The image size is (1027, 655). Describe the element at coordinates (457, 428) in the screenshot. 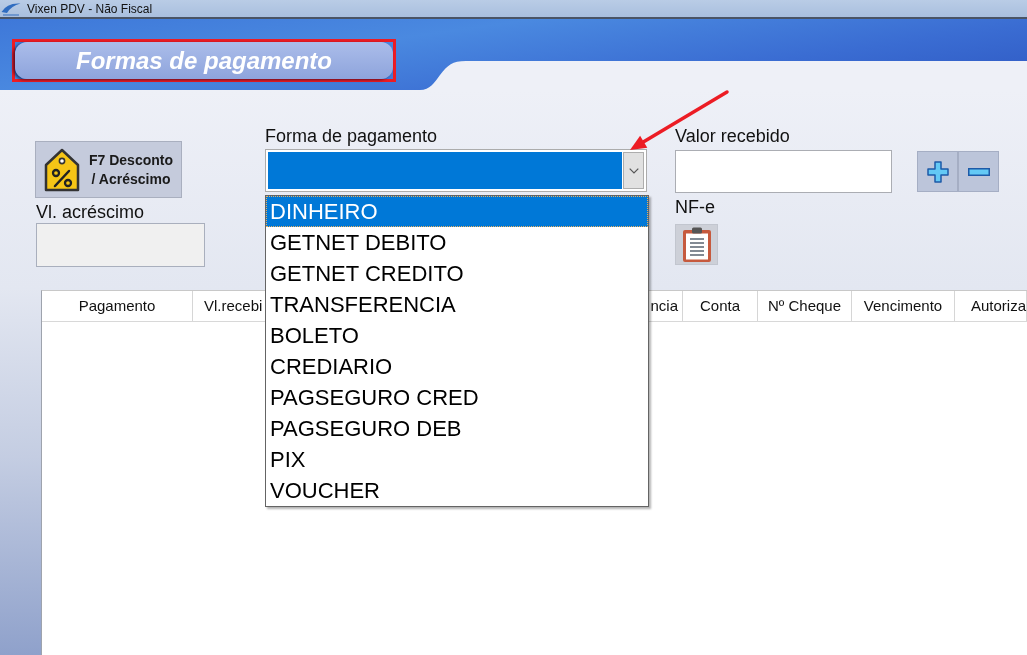

I see `dropdown-option: PAGSEGURO DEB` at that location.